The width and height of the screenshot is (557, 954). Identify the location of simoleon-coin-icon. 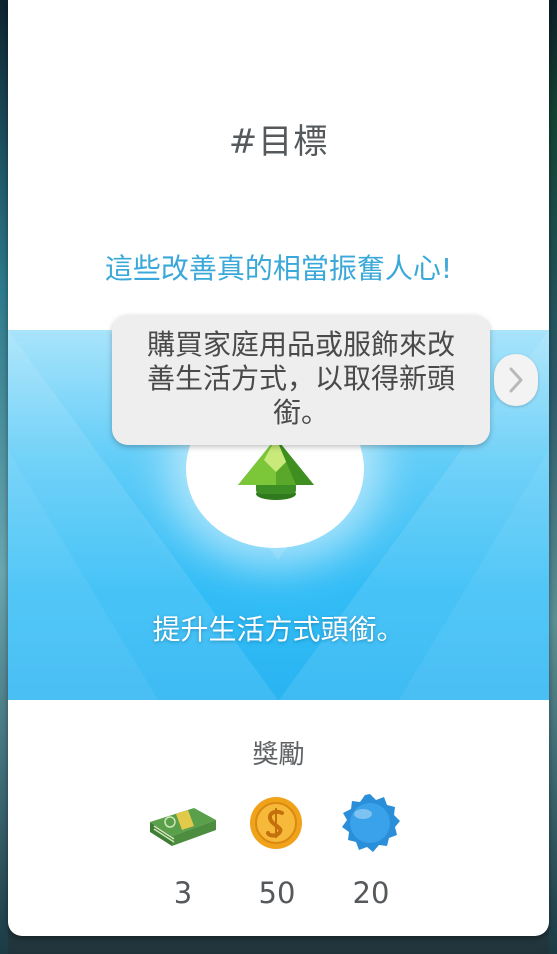
(276, 823).